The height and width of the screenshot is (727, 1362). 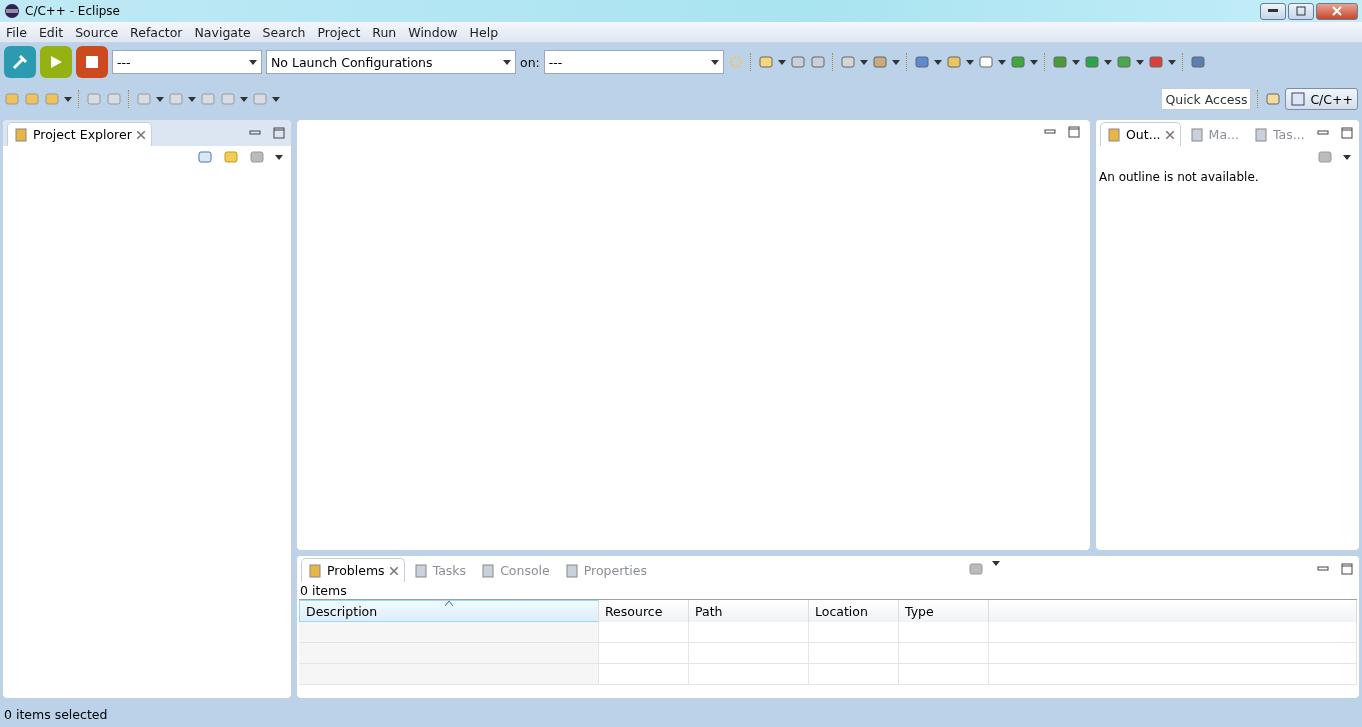 I want to click on minimize-icon, so click(x=1273, y=11).